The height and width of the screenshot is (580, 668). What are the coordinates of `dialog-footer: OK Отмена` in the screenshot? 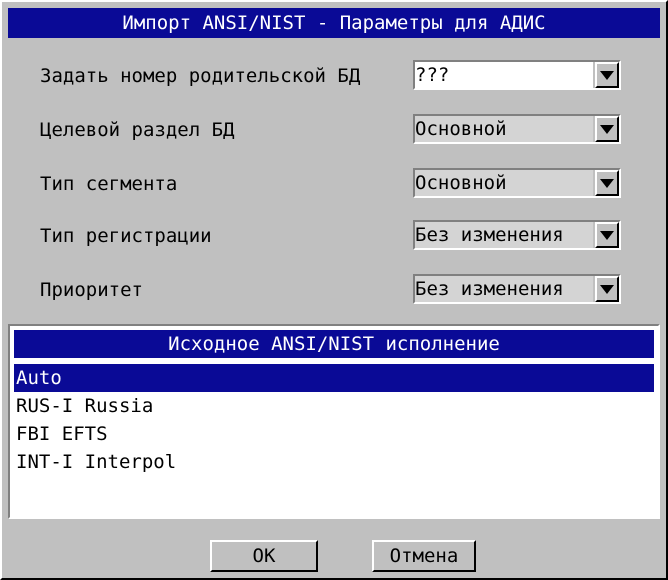 It's located at (334, 552).